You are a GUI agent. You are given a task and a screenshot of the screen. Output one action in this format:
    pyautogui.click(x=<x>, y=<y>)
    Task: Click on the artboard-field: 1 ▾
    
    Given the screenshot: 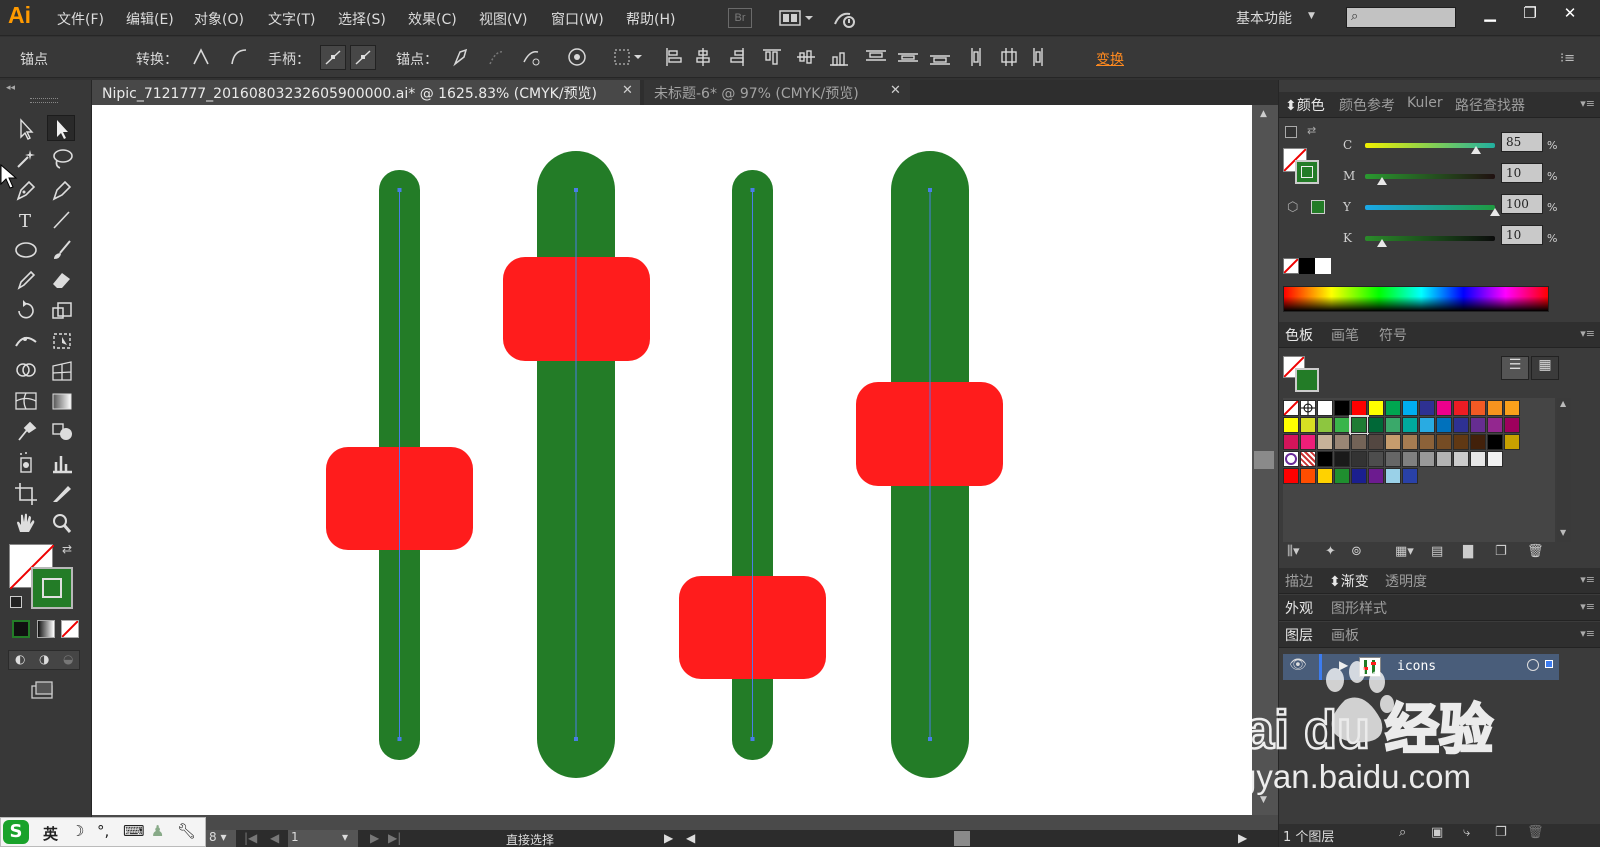 What is the action you would take?
    pyautogui.click(x=323, y=838)
    